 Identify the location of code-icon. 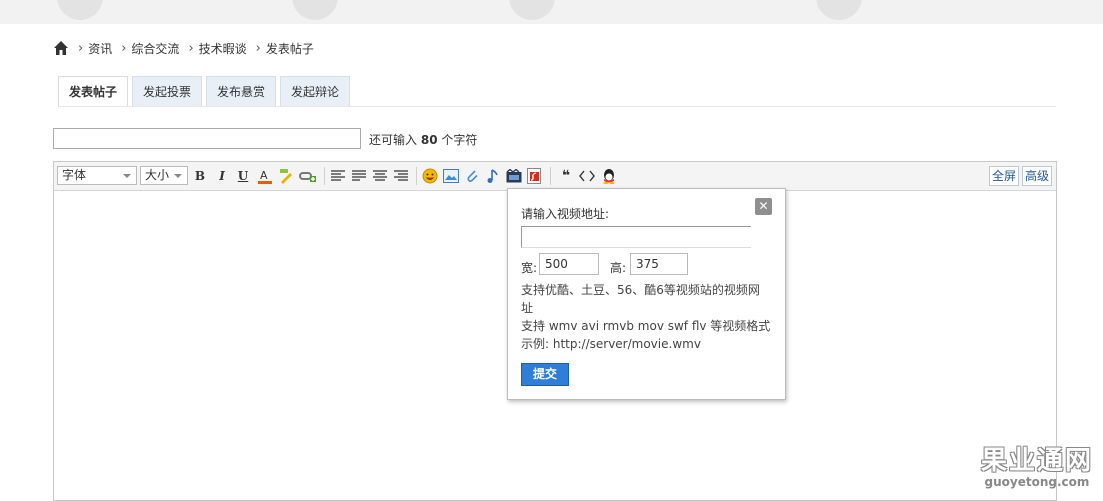
(587, 176).